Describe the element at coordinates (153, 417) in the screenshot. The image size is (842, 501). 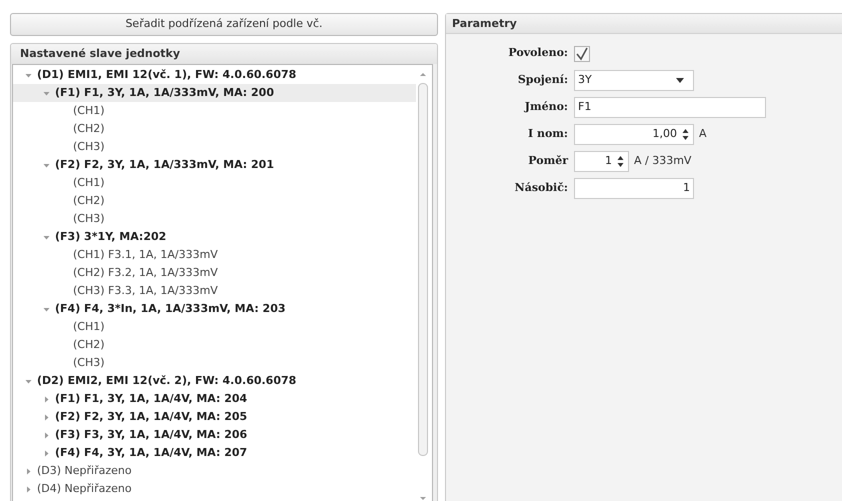
I see `tree-item: (F2) F2, 3Y, 1A, 1A/4V, MA: 205` at that location.